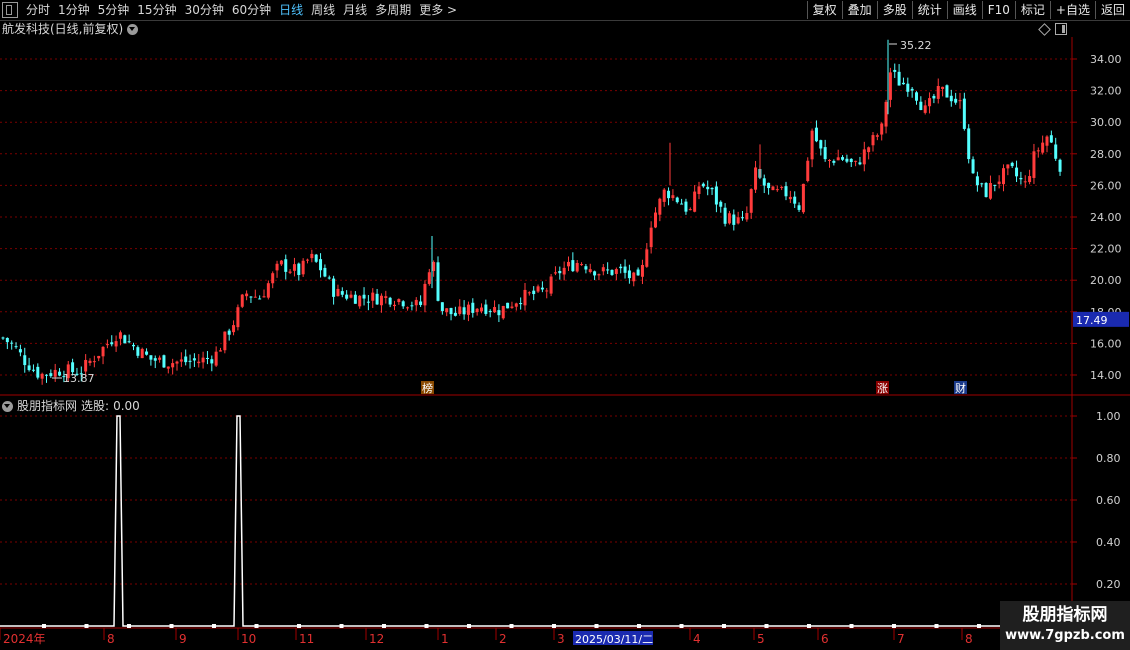 The width and height of the screenshot is (1130, 650). Describe the element at coordinates (1106, 343) in the screenshot. I see `price-tick-label: 16.00` at that location.